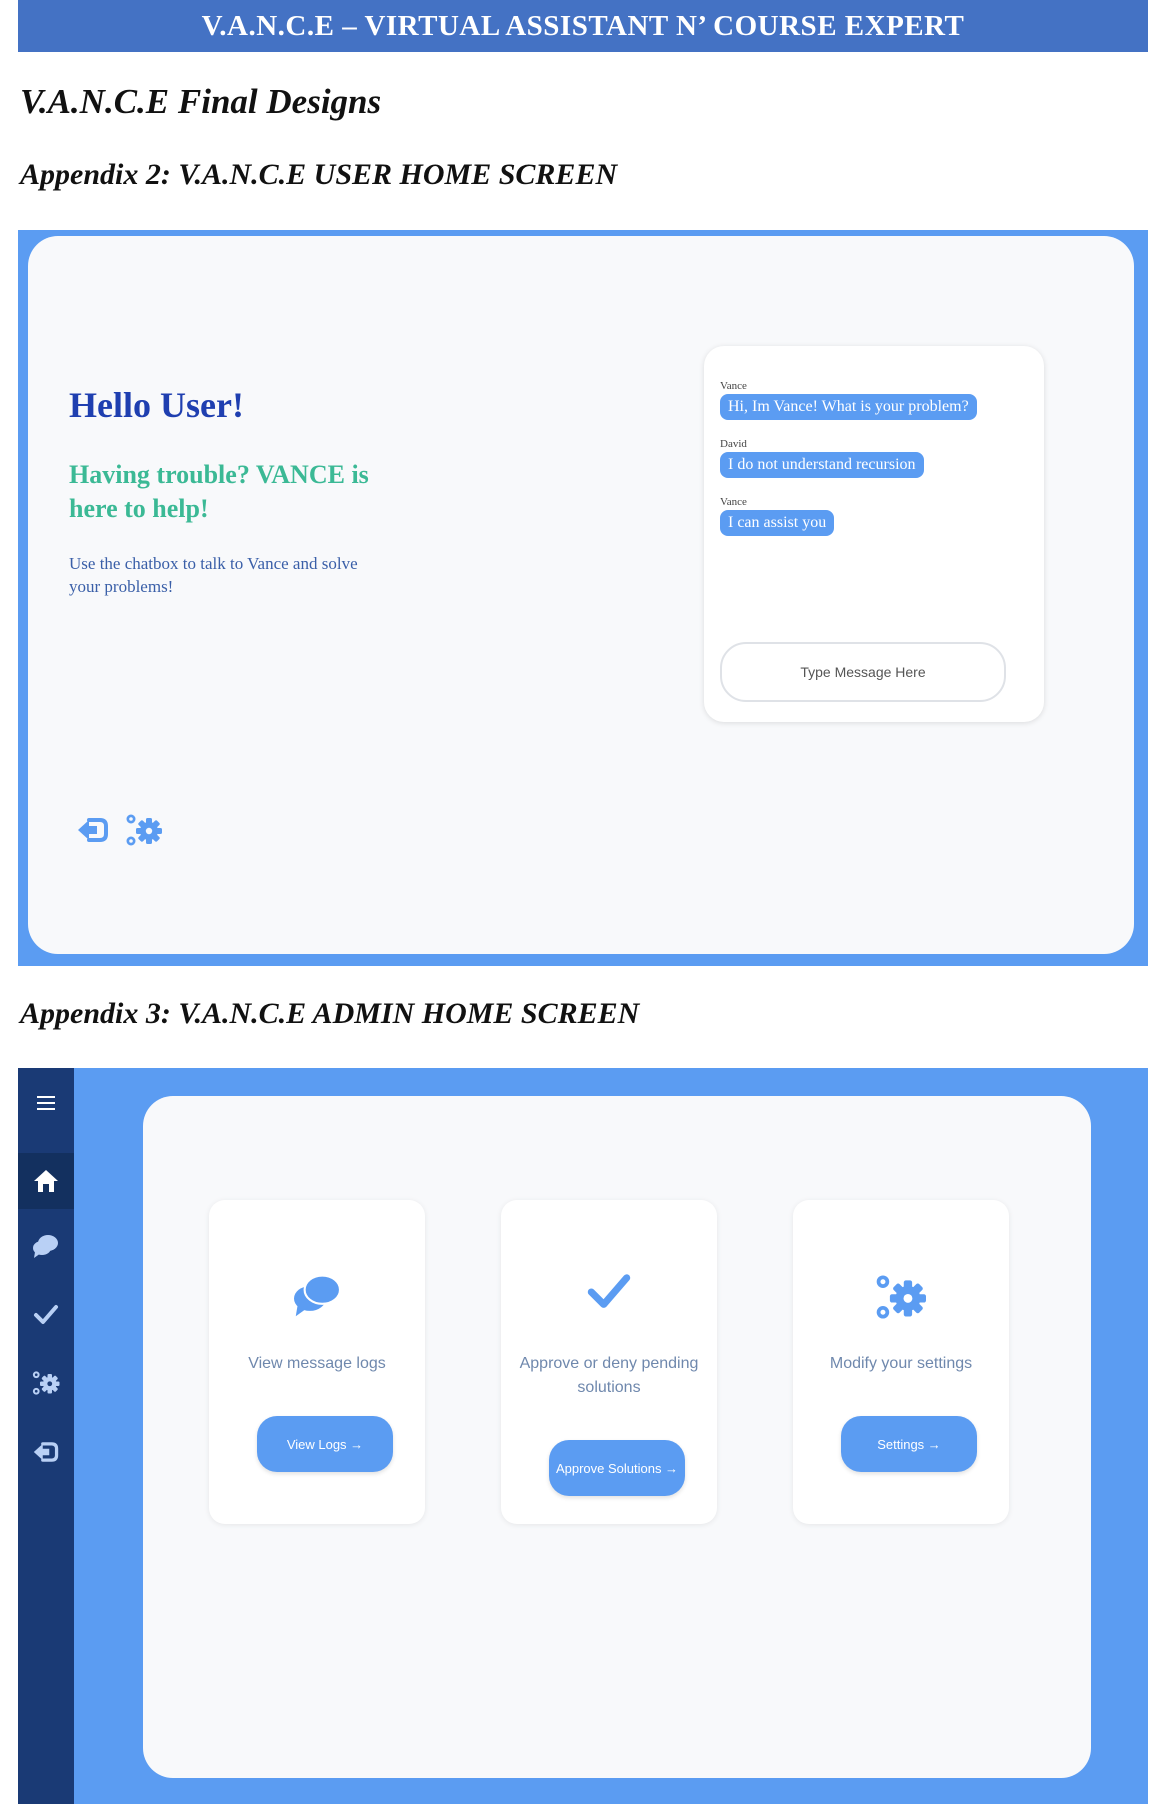 Image resolution: width=1162 pixels, height=1804 pixels. I want to click on home-icon, so click(46, 1181).